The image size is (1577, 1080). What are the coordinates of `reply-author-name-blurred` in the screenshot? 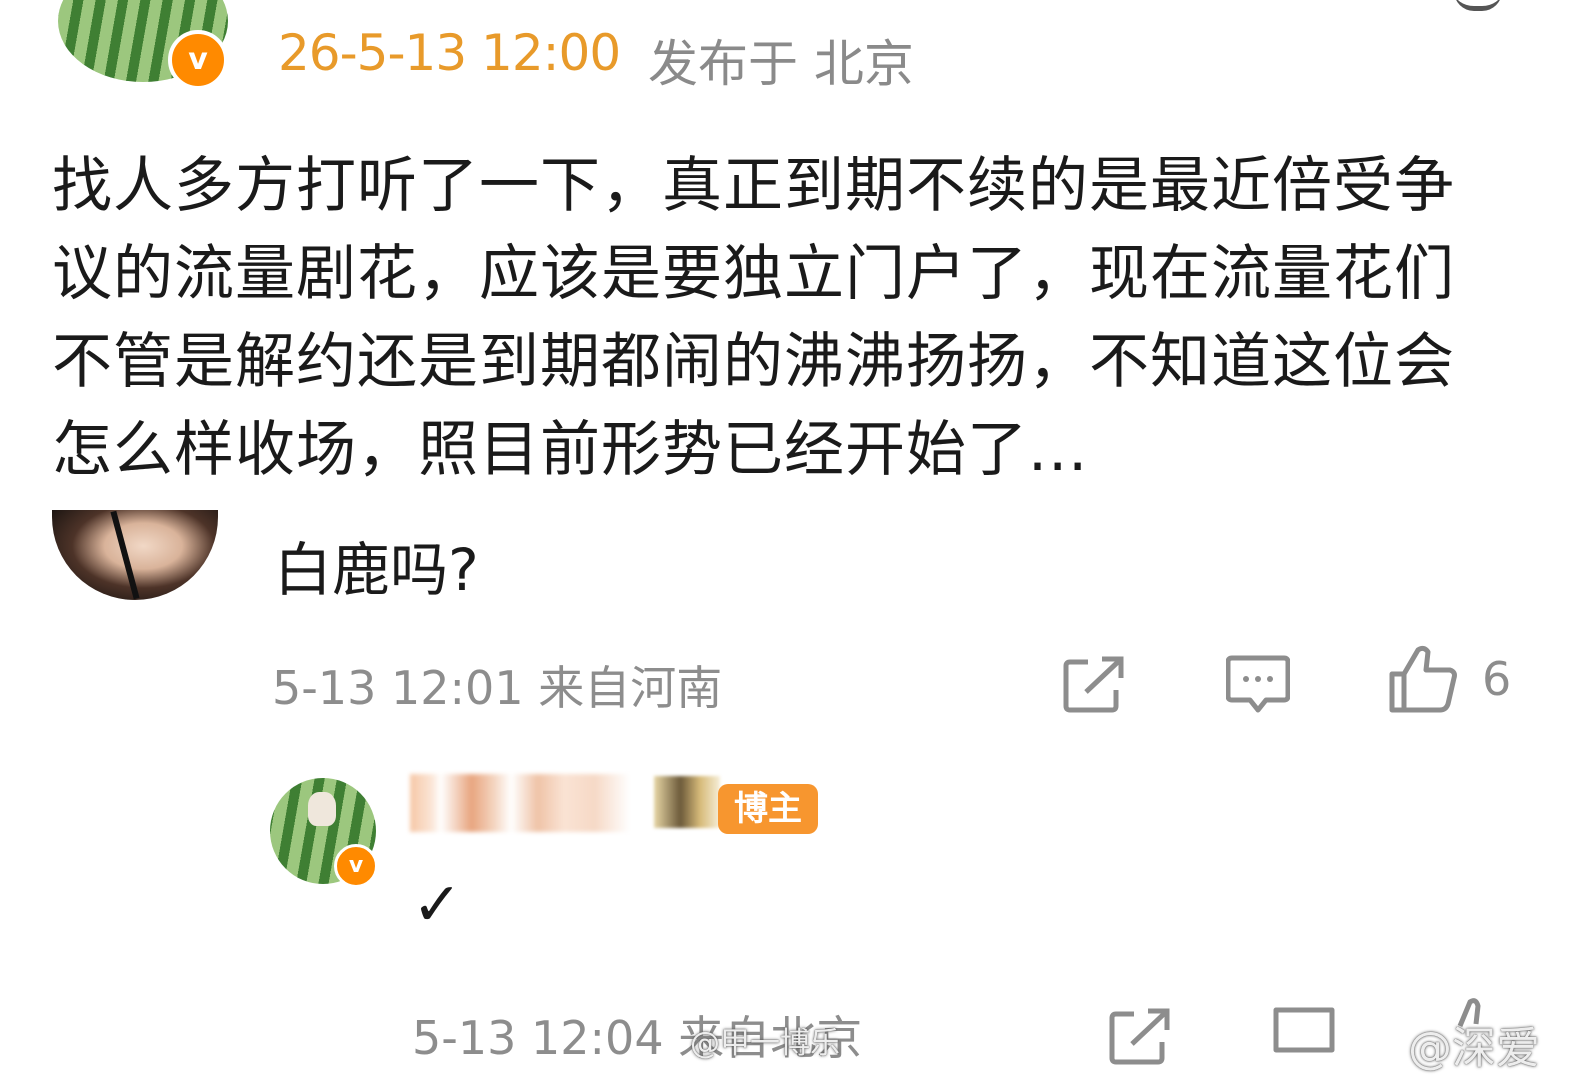 It's located at (520, 803).